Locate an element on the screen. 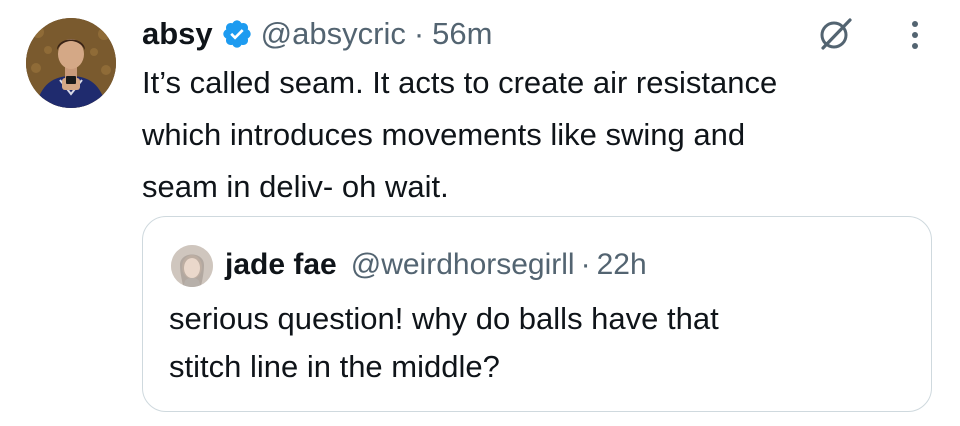 Image resolution: width=960 pixels, height=426 pixels. tweet-header: absy @absycric · 56m is located at coordinates (317, 34).